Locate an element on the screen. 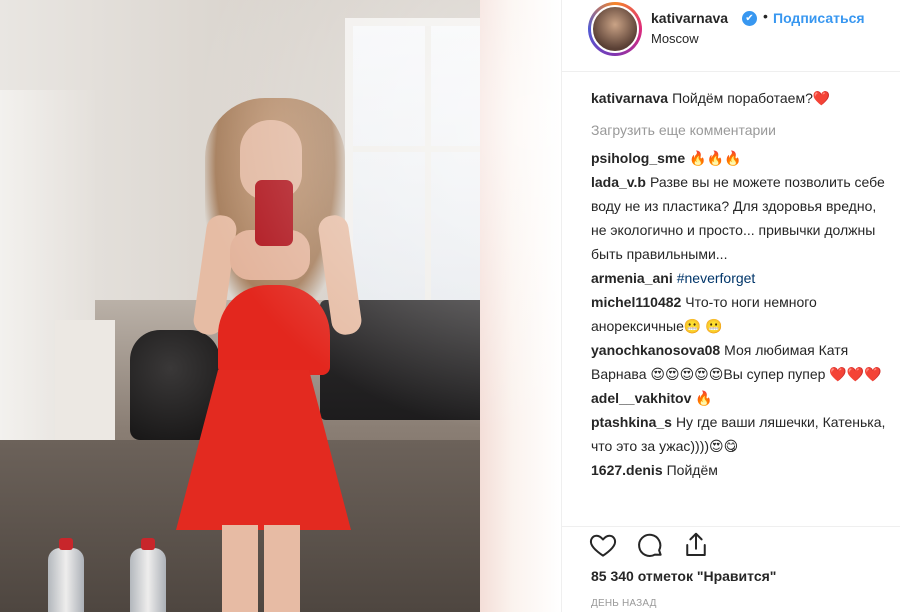 The image size is (900, 612). comment-text: Вы супер пупер is located at coordinates (774, 374).